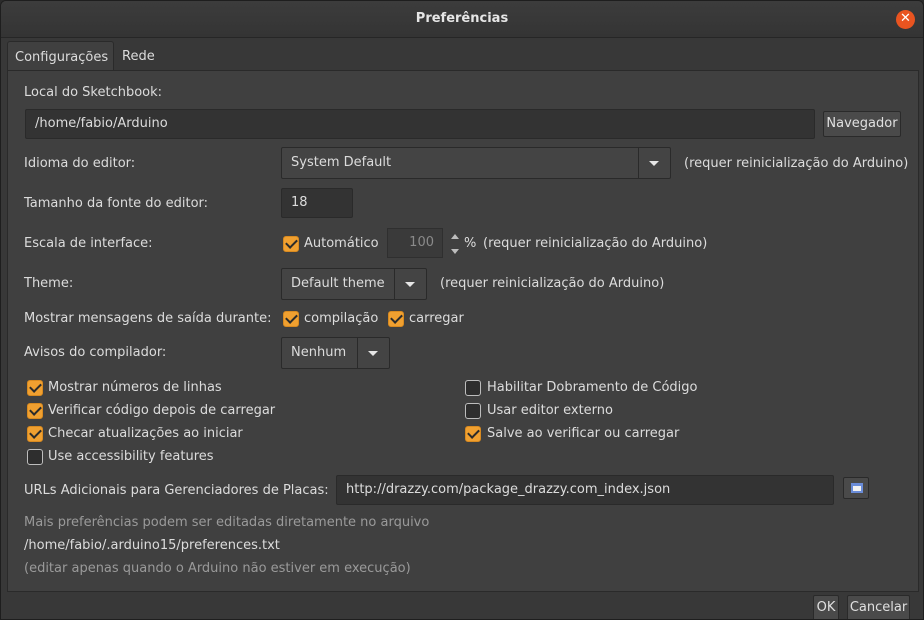  I want to click on verify-after-upload-checkbox, so click(35, 411).